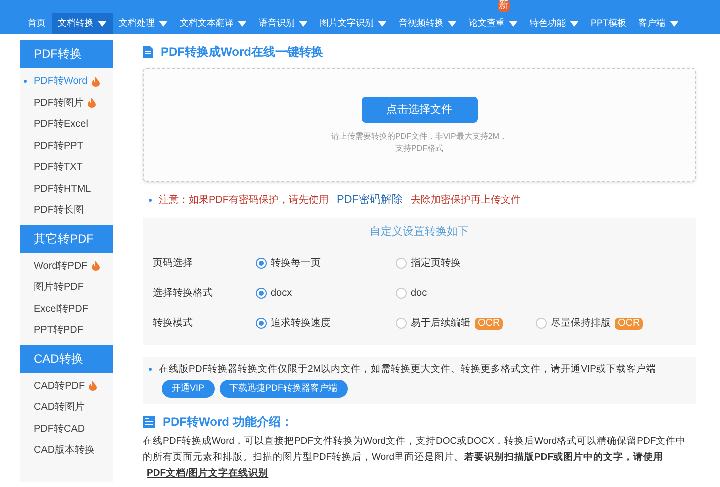 The image size is (720, 487). I want to click on sidebar-heading: 其它转PDF, so click(66, 238).